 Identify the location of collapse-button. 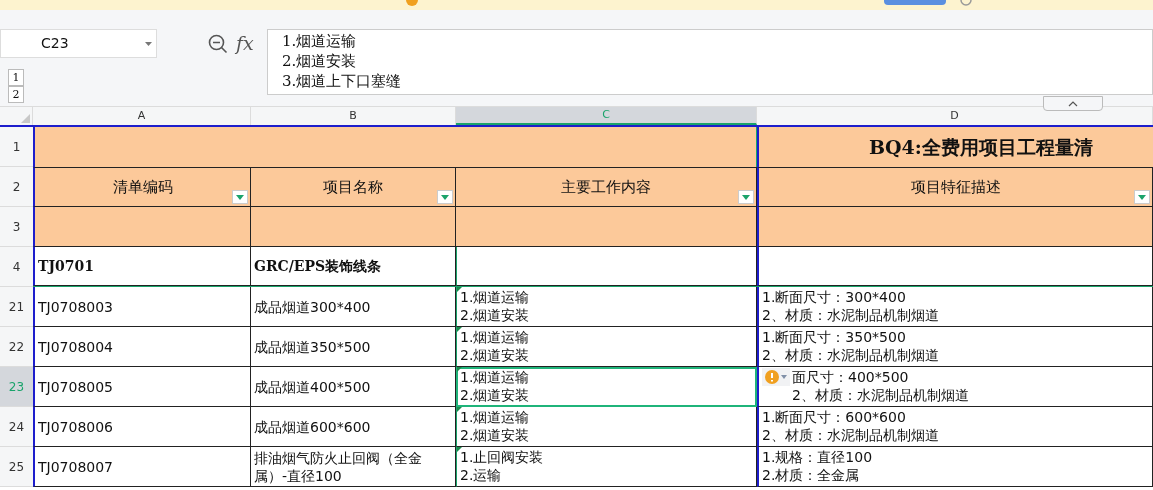
(1073, 103).